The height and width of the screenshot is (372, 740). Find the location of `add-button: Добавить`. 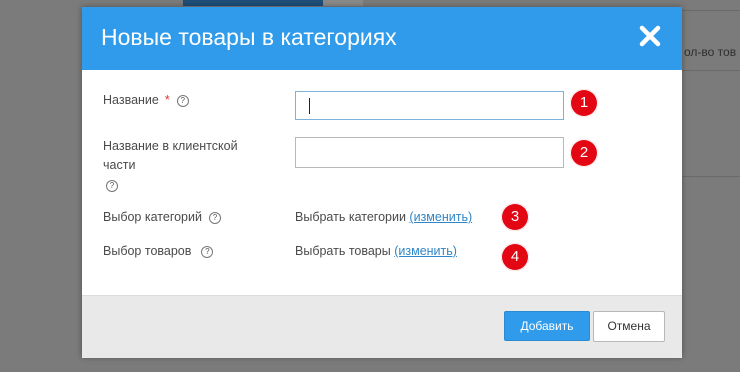

add-button: Добавить is located at coordinates (547, 326).